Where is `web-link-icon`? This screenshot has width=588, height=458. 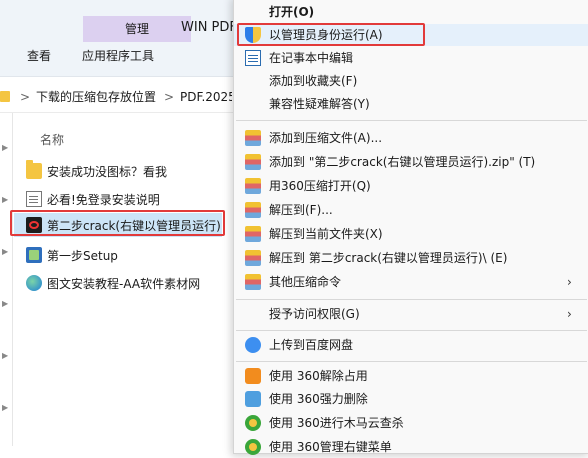
web-link-icon is located at coordinates (34, 283).